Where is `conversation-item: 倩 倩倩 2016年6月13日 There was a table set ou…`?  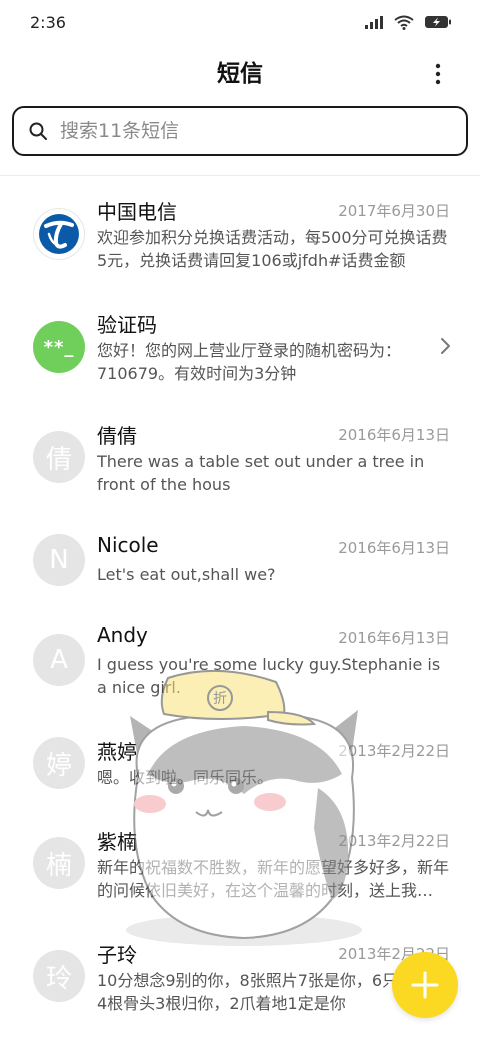
conversation-item: 倩 倩倩 2016年6月13日 There was a table set ou… is located at coordinates (240, 457).